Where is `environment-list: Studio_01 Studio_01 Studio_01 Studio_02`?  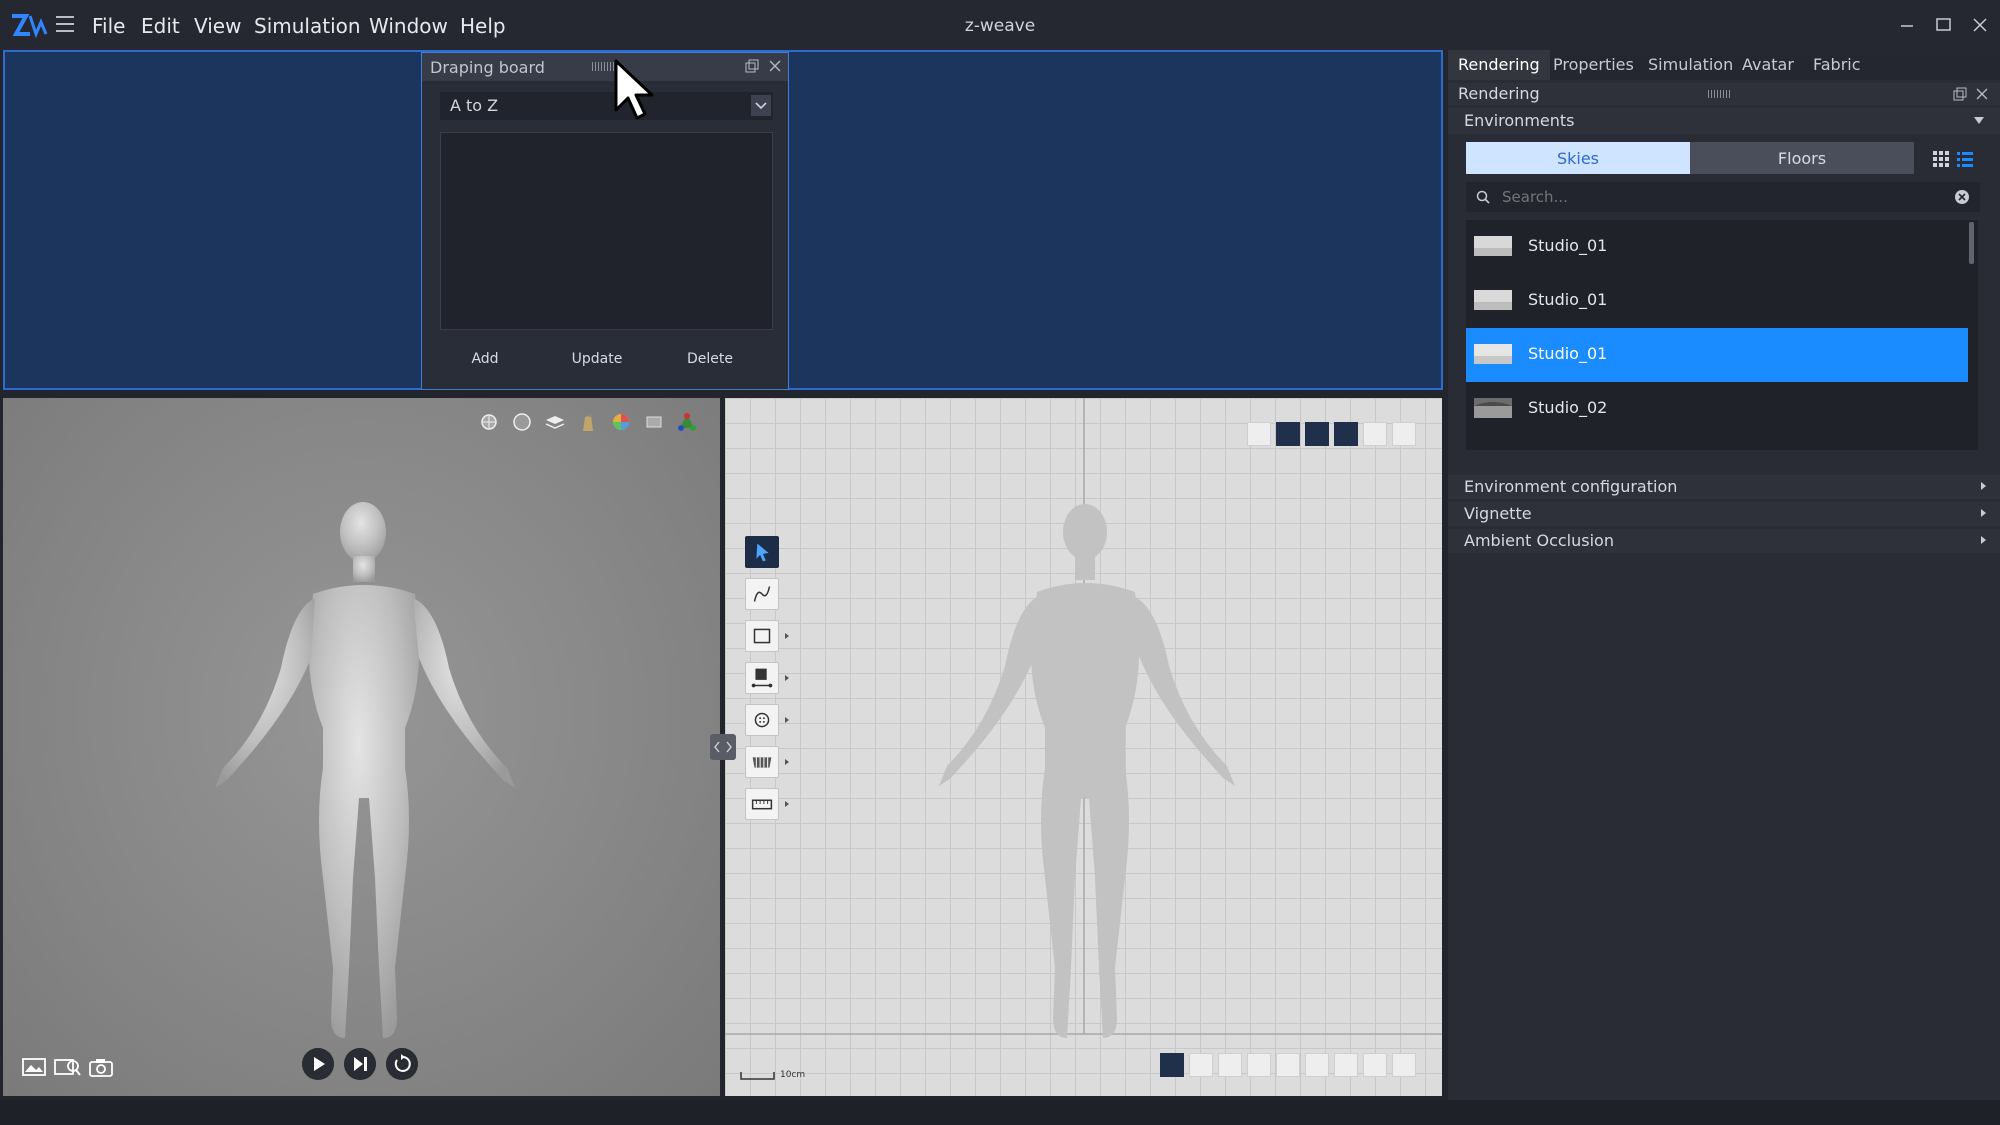
environment-list: Studio_01 Studio_01 Studio_01 Studio_02 is located at coordinates (1722, 335).